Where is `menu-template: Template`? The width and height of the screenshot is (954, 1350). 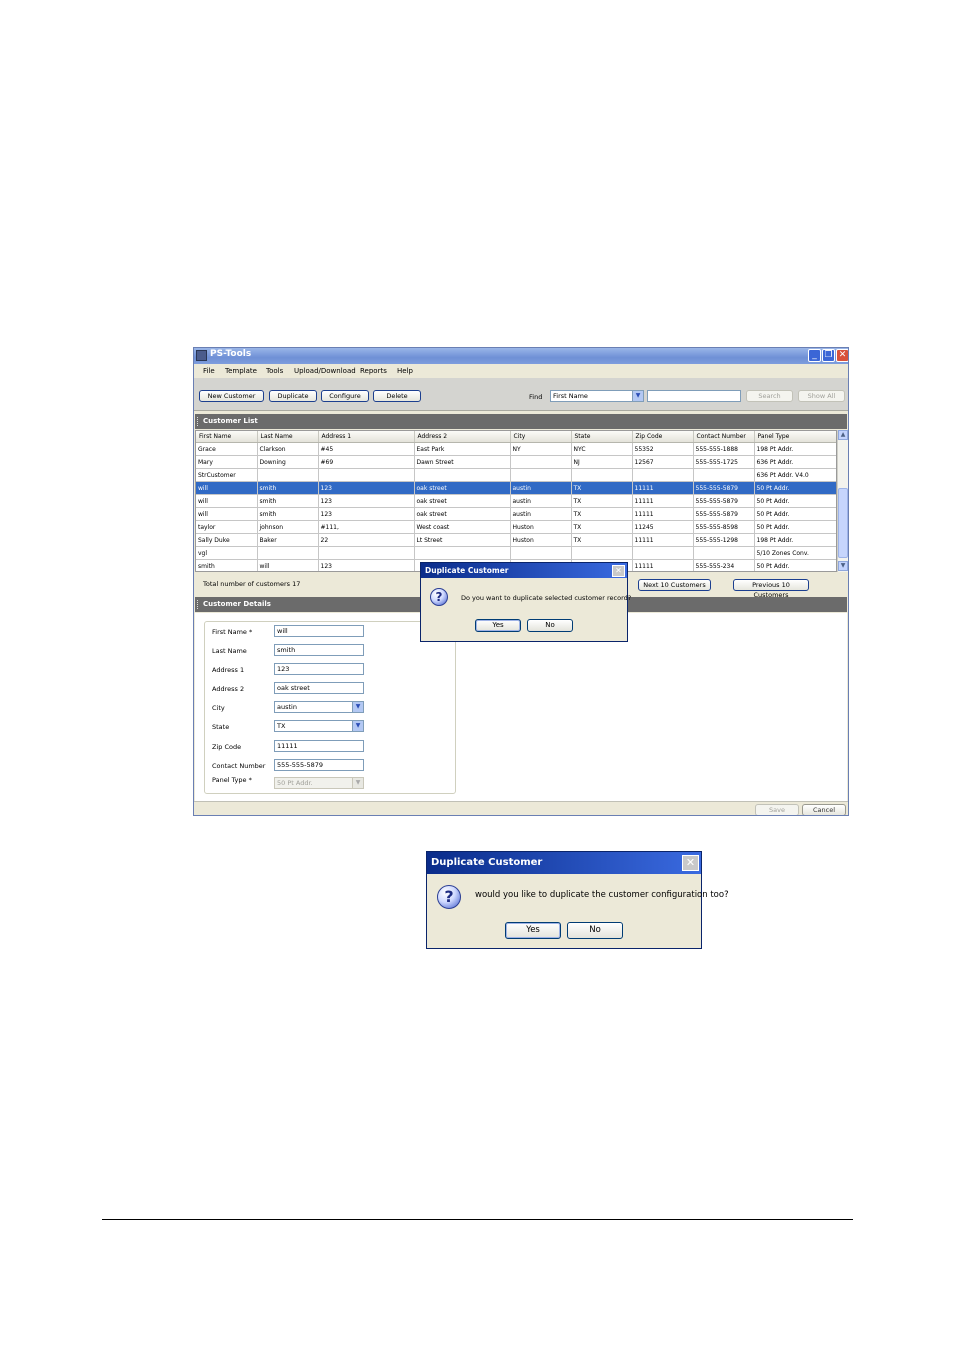 menu-template: Template is located at coordinates (241, 371).